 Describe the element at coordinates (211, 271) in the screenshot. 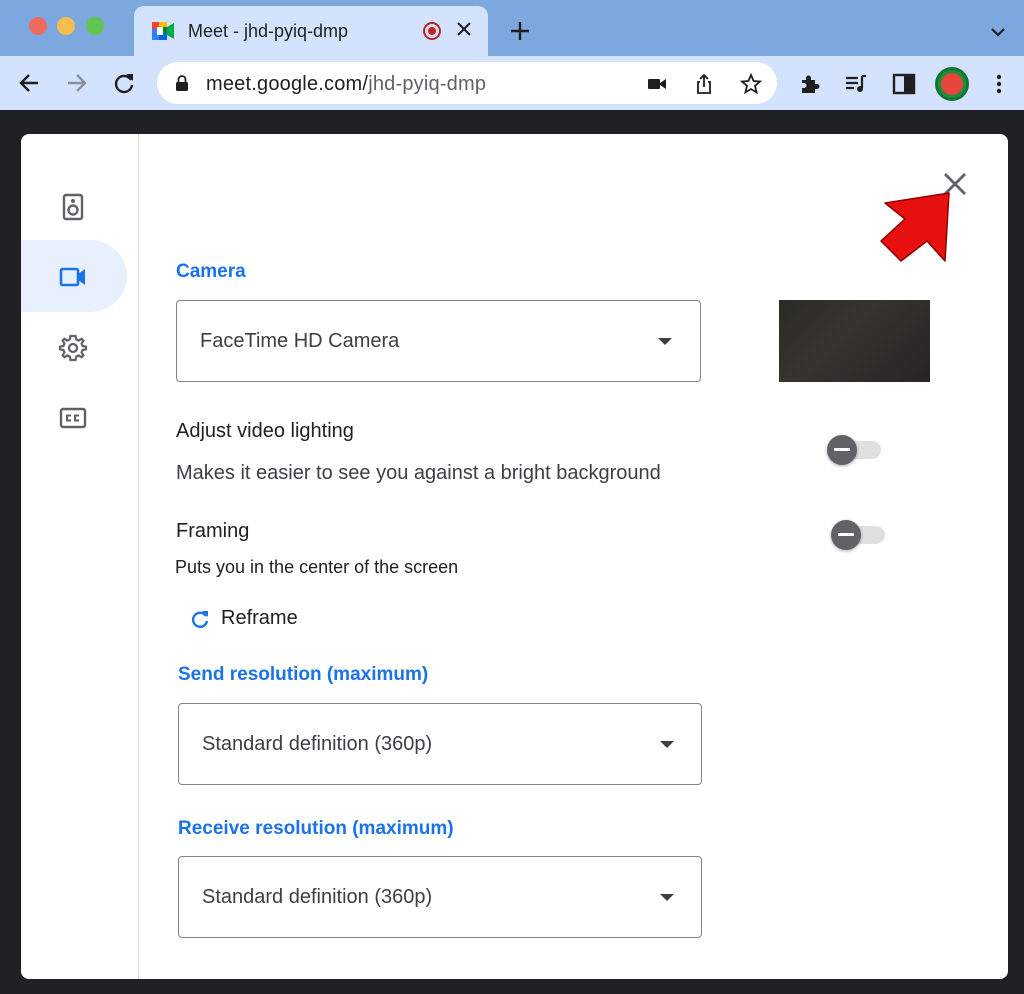

I see `camera-section-label: Camera` at that location.